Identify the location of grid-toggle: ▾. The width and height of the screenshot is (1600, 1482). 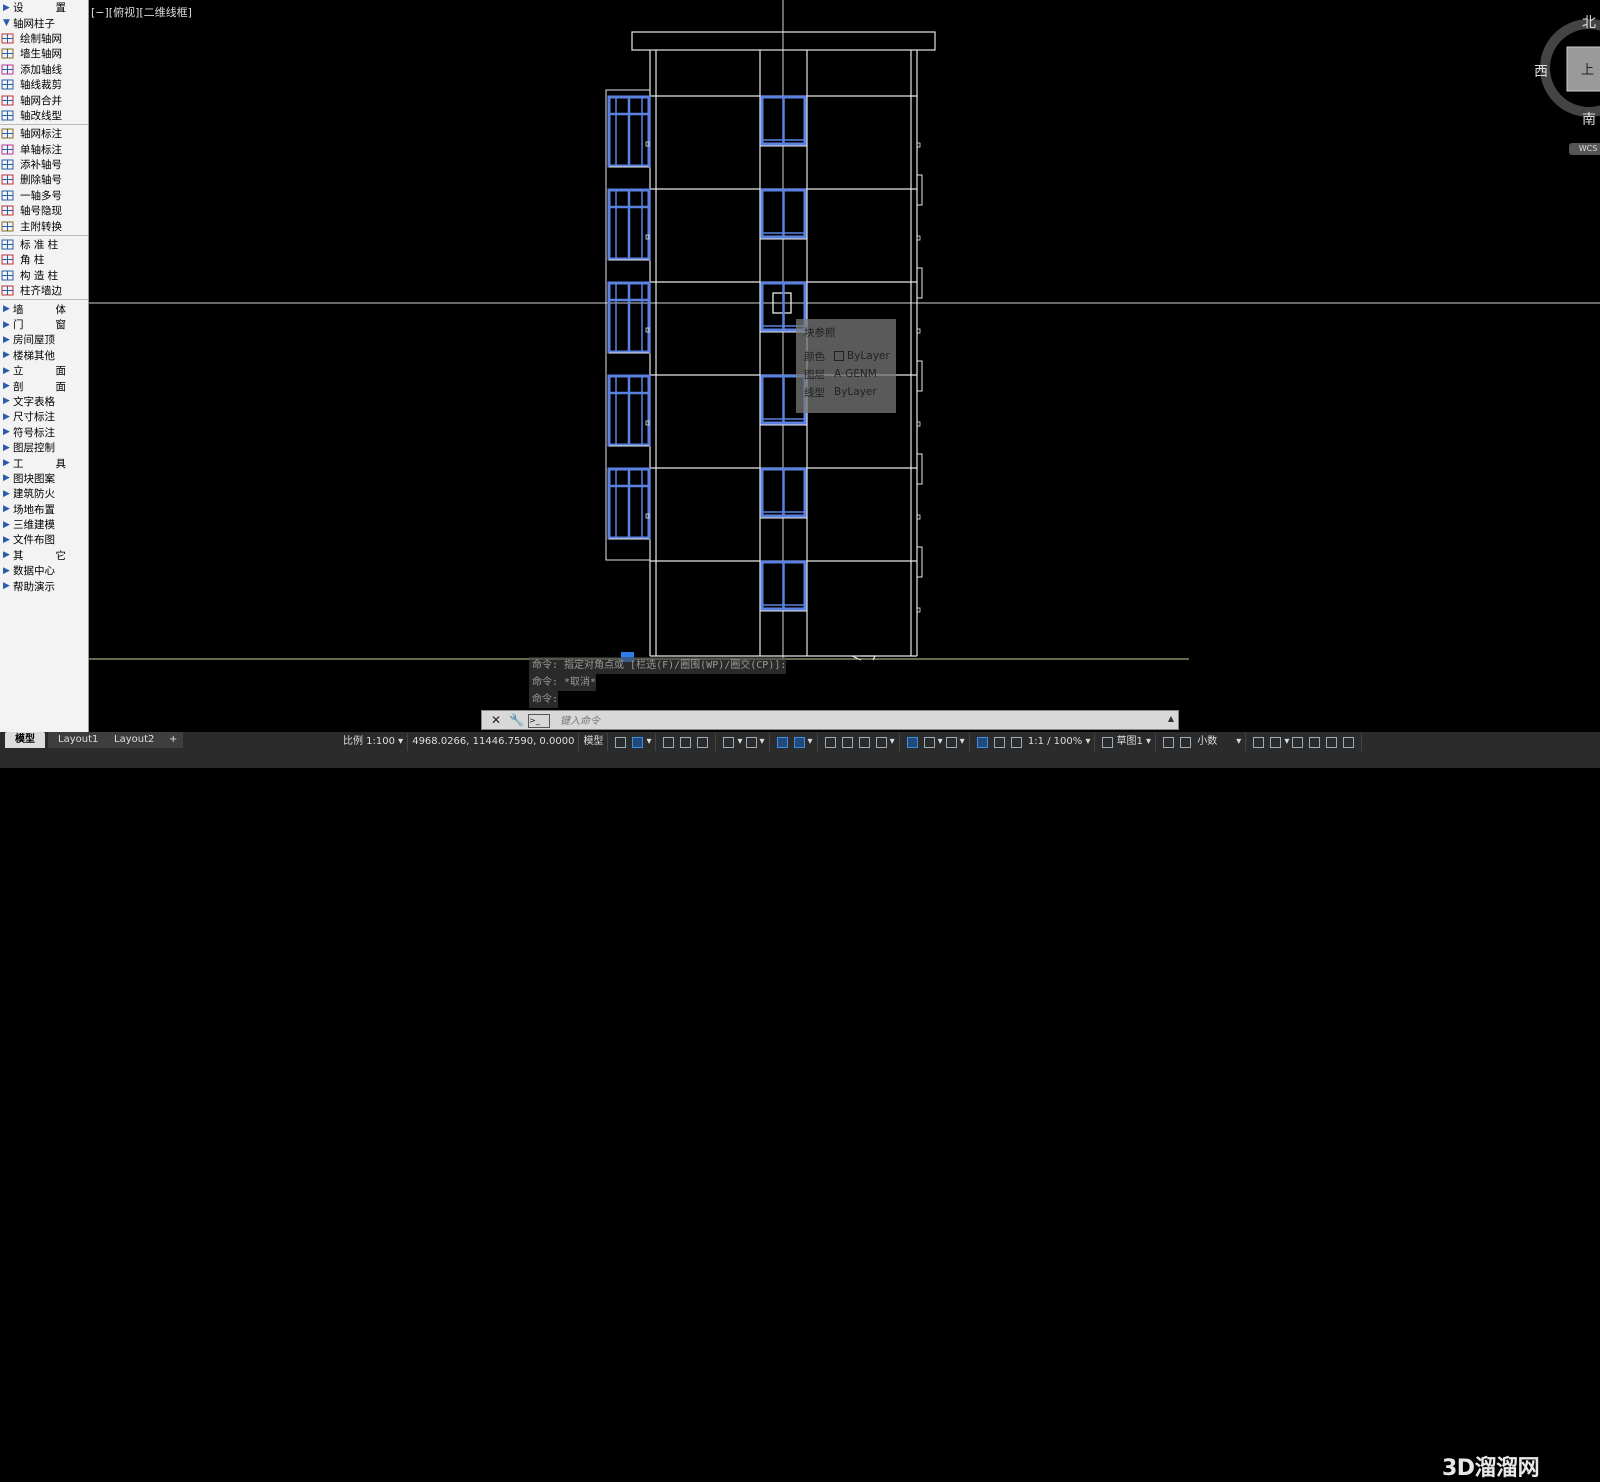
(632, 742).